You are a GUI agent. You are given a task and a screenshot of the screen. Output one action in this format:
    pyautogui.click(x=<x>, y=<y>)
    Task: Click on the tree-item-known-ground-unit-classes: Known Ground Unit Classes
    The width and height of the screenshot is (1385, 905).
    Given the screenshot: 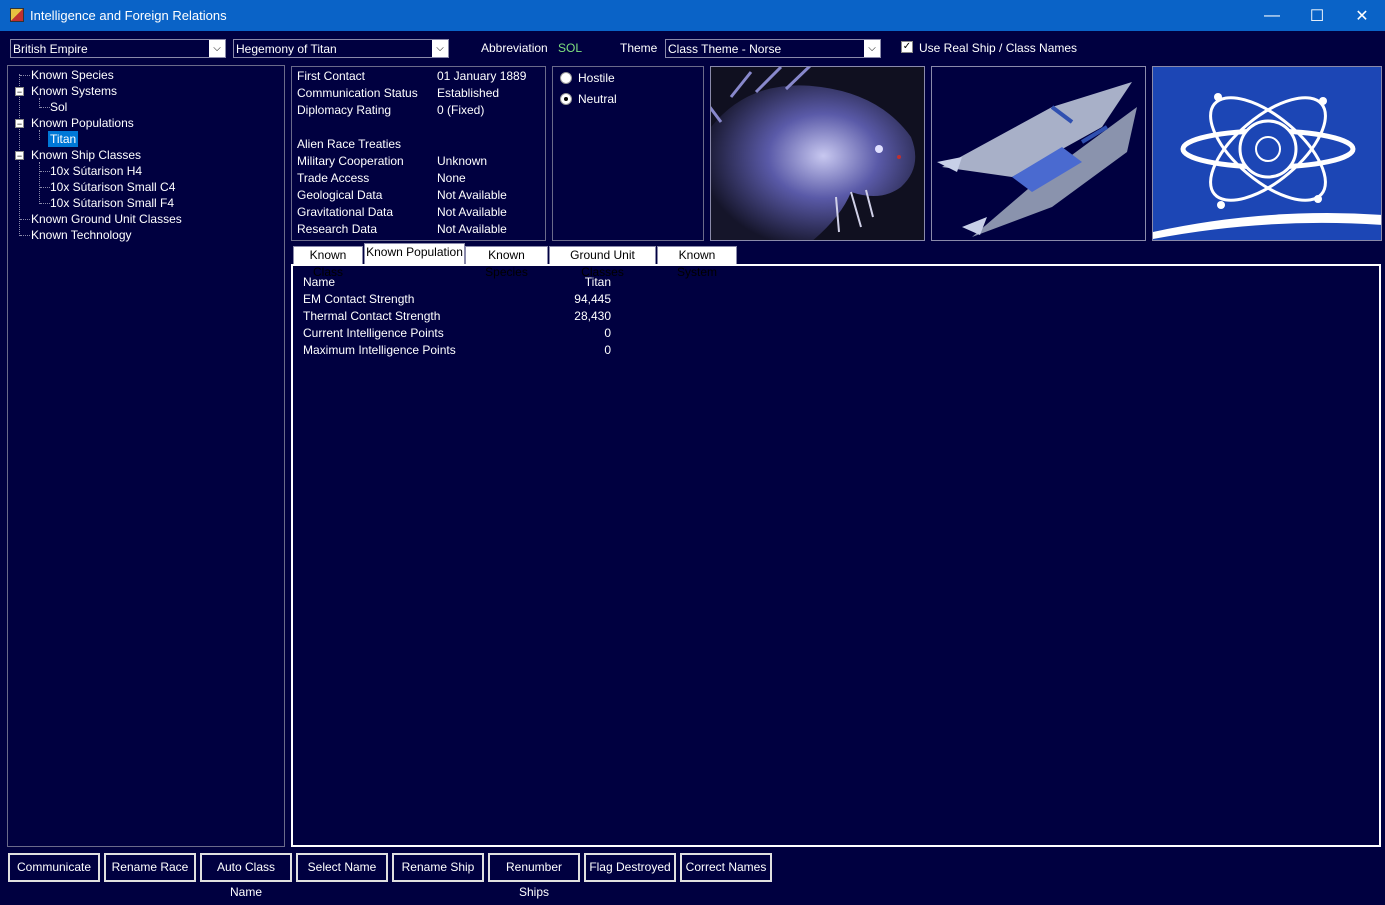 What is the action you would take?
    pyautogui.click(x=106, y=219)
    